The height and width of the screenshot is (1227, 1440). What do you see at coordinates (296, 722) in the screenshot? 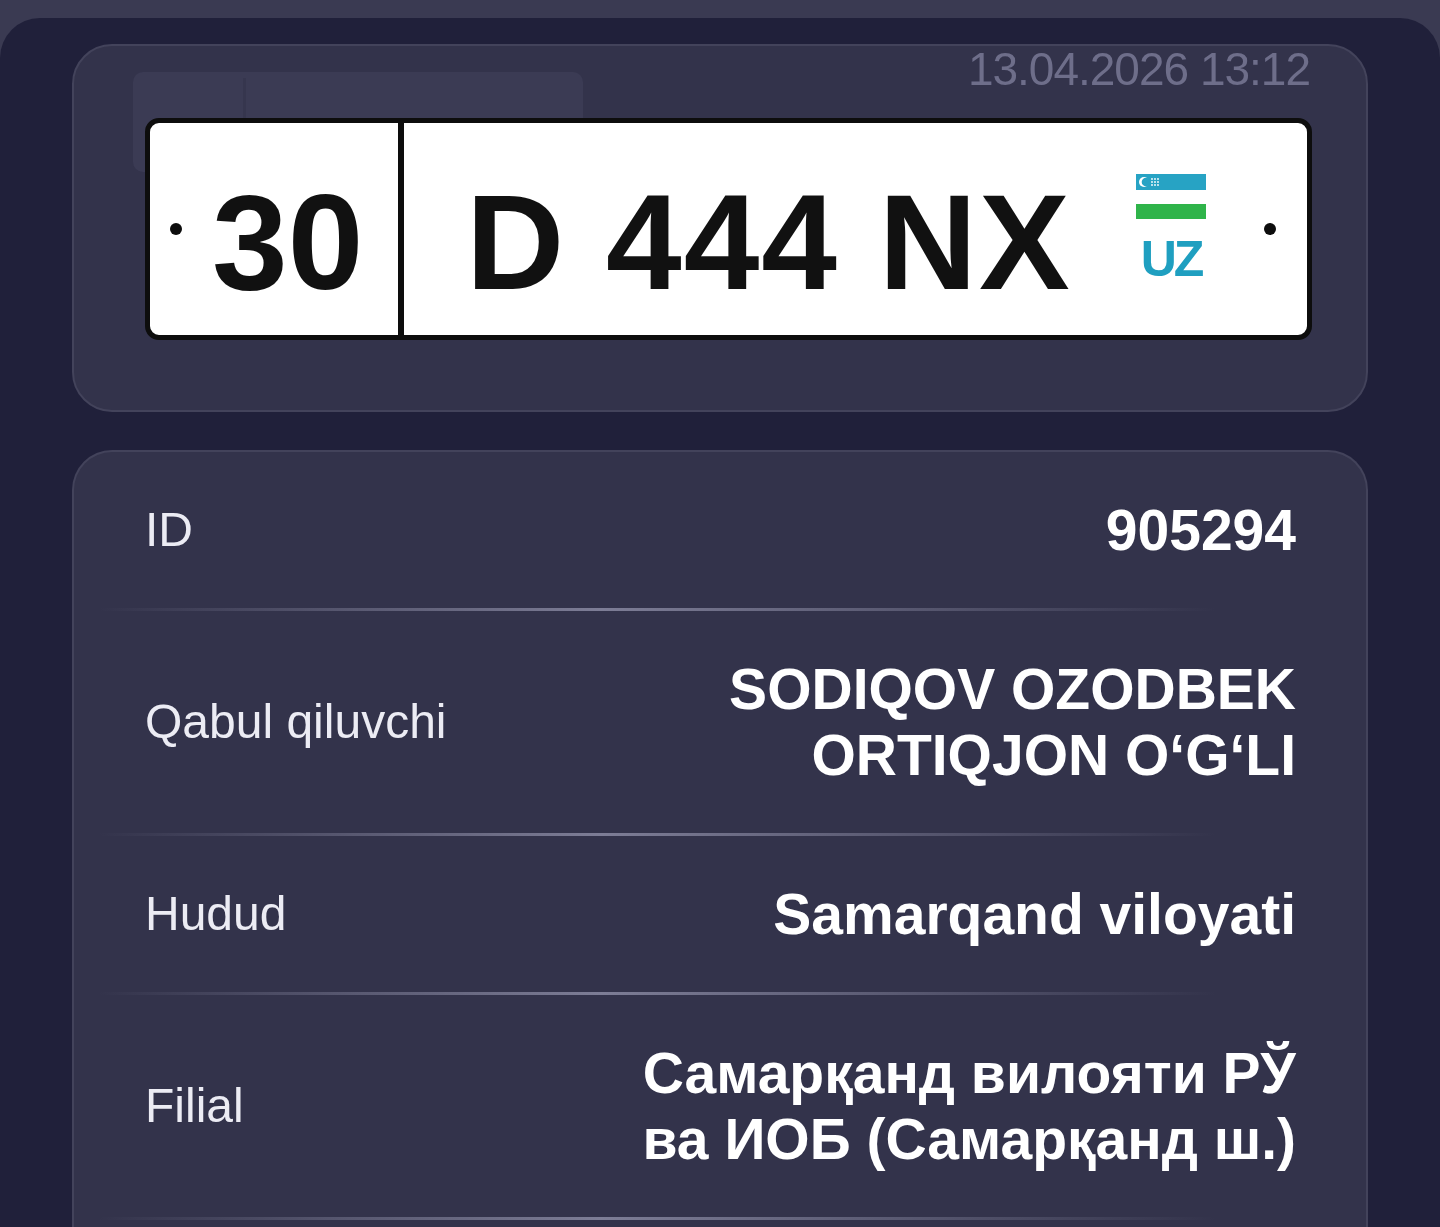
I see `field-label: Qabul qiluvchi` at bounding box center [296, 722].